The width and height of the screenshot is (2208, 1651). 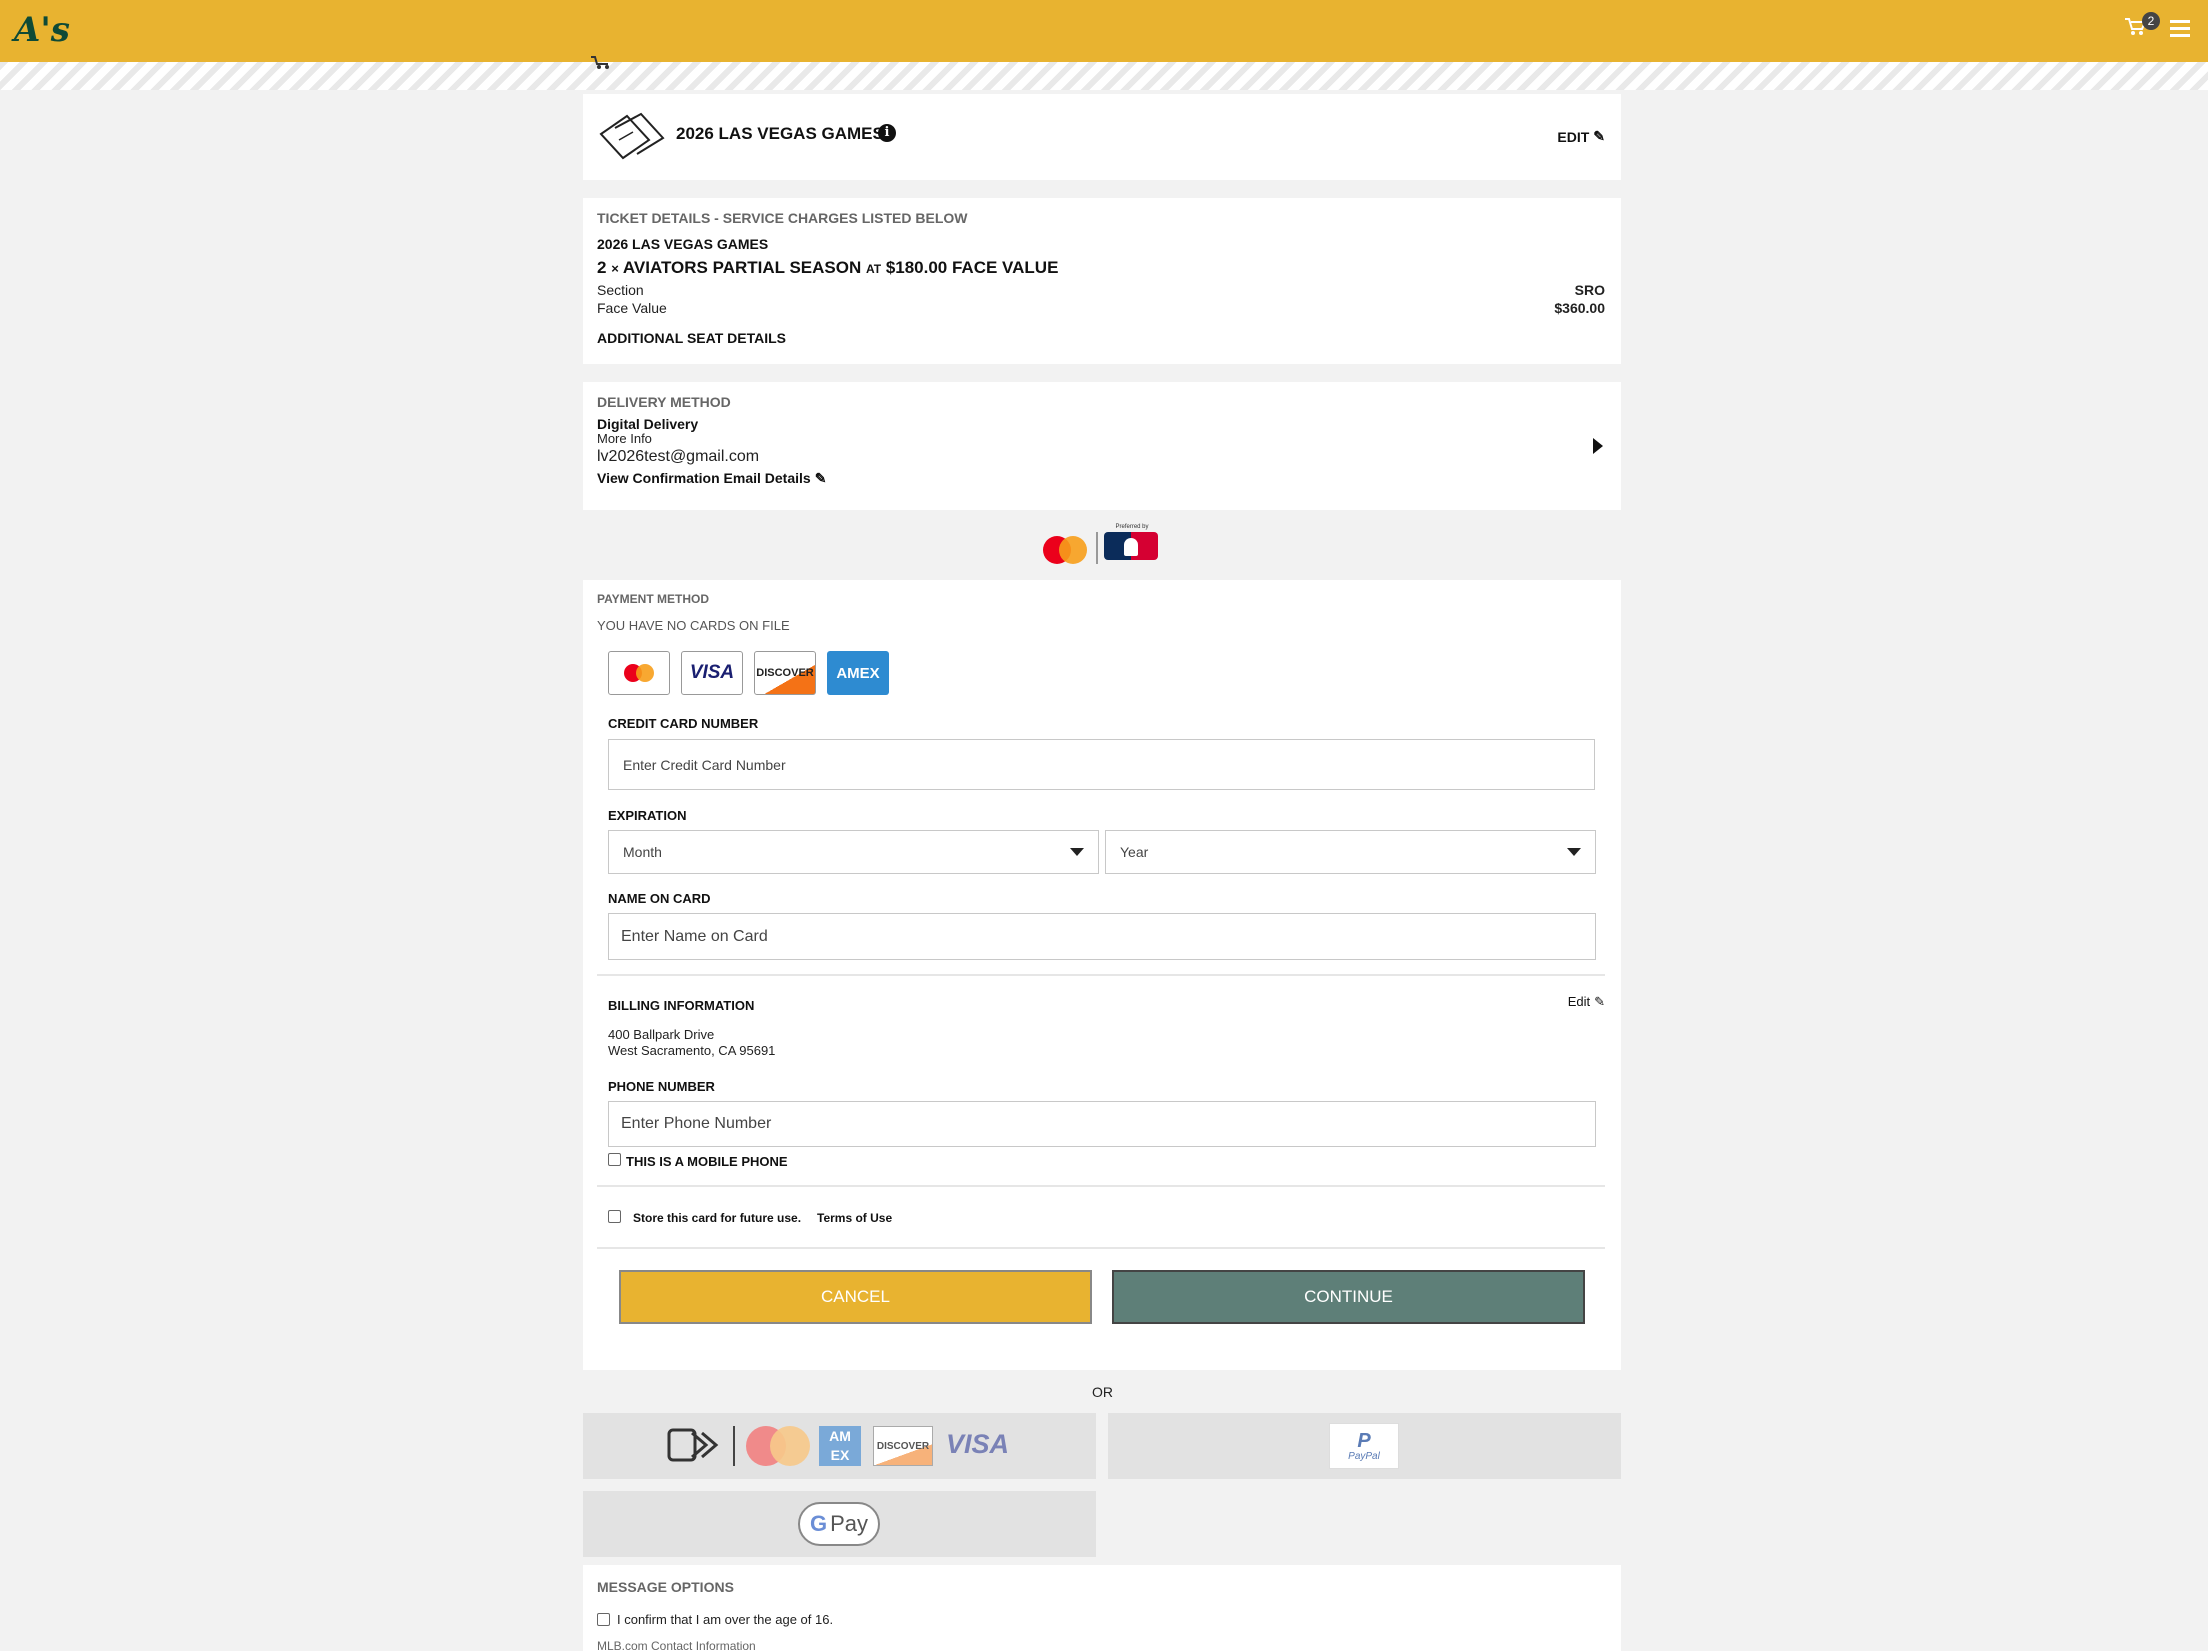 What do you see at coordinates (1134, 852) in the screenshot?
I see `exp-year-value: Year` at bounding box center [1134, 852].